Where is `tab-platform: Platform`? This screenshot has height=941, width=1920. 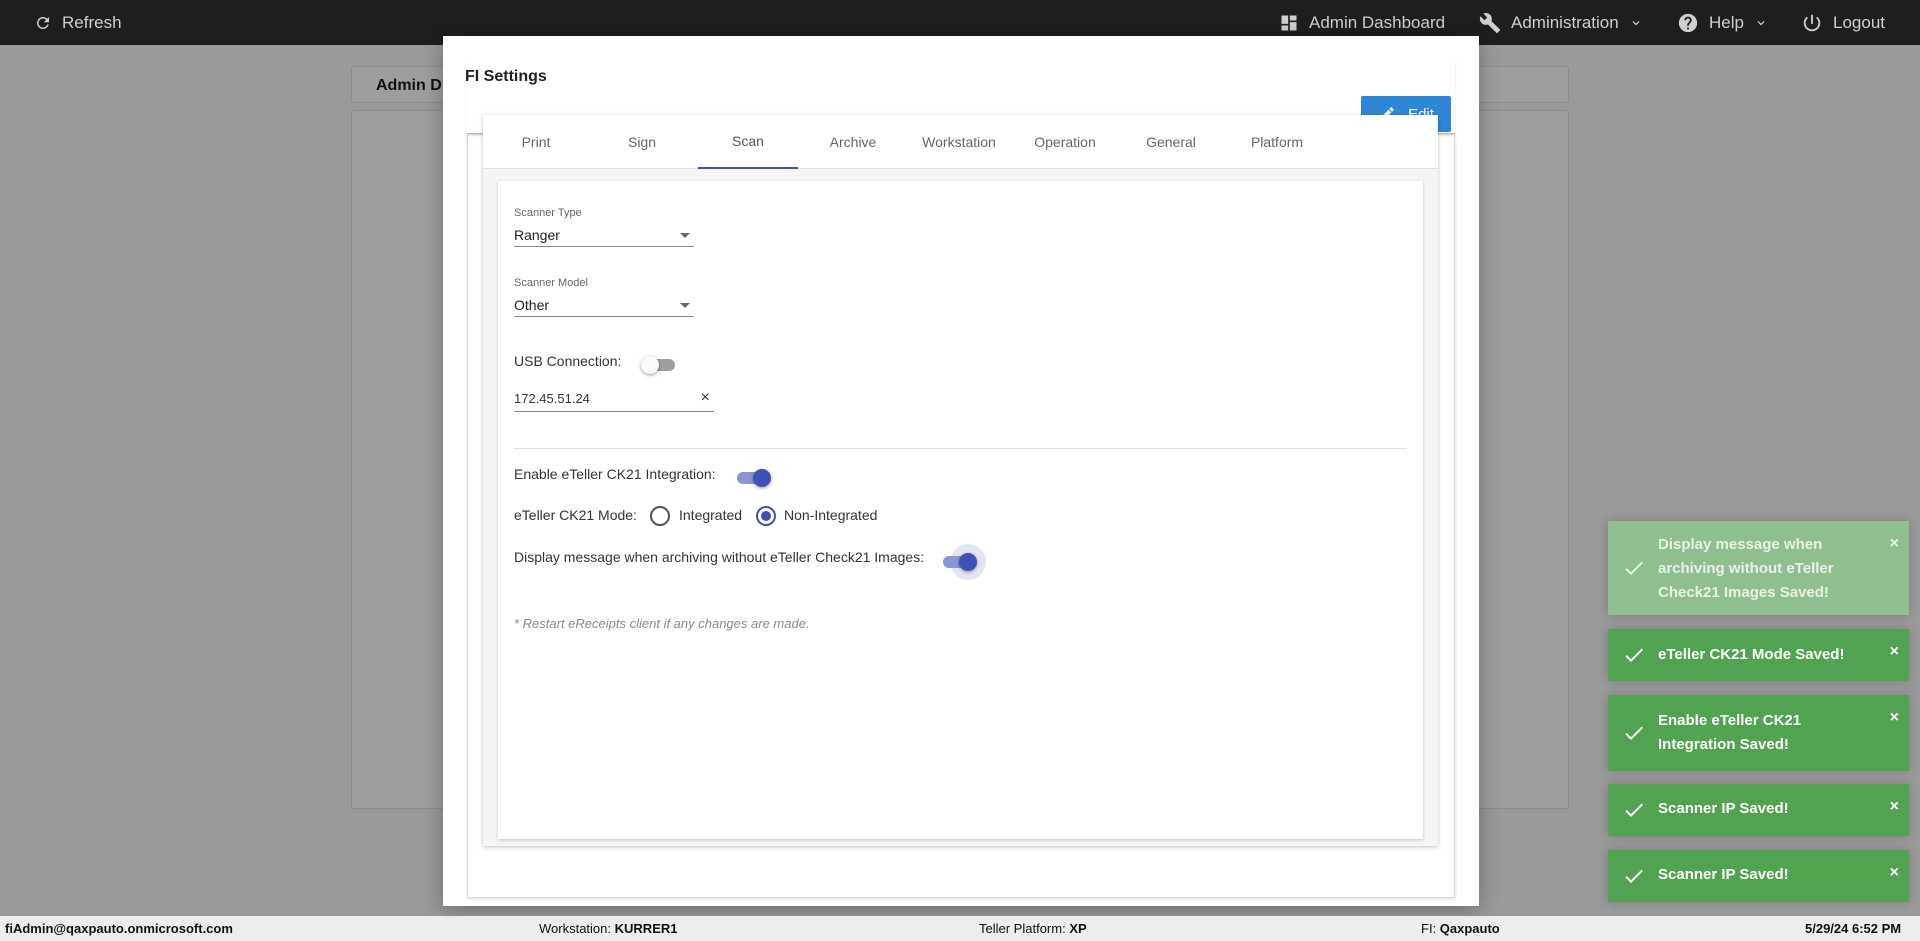 tab-platform: Platform is located at coordinates (1277, 142).